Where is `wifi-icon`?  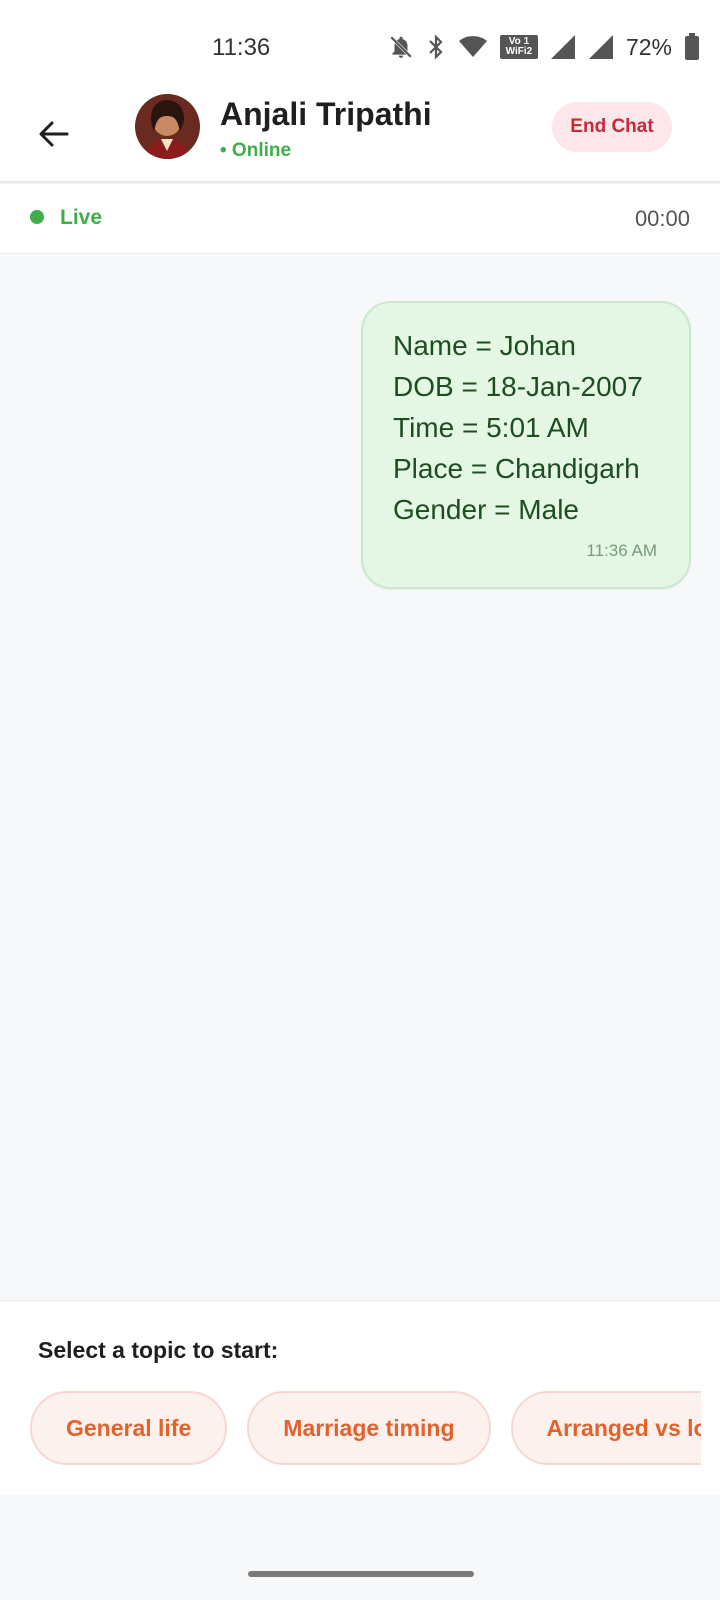
wifi-icon is located at coordinates (473, 47).